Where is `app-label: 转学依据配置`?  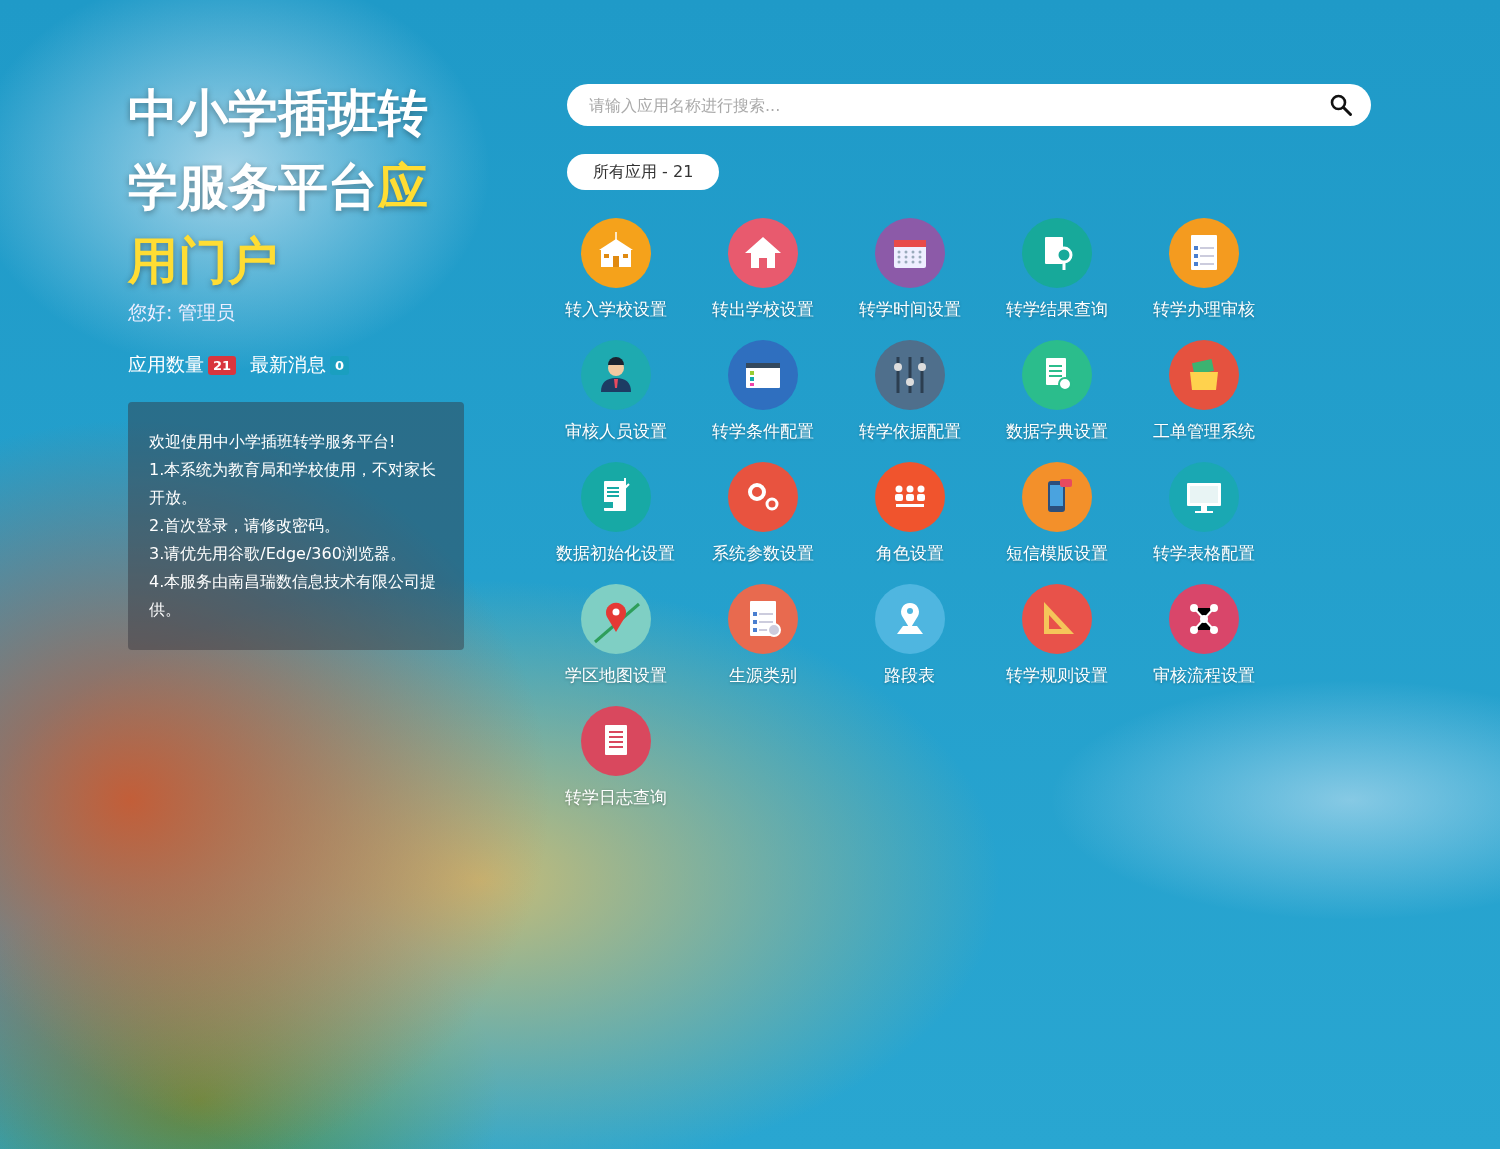 app-label: 转学依据配置 is located at coordinates (909, 431).